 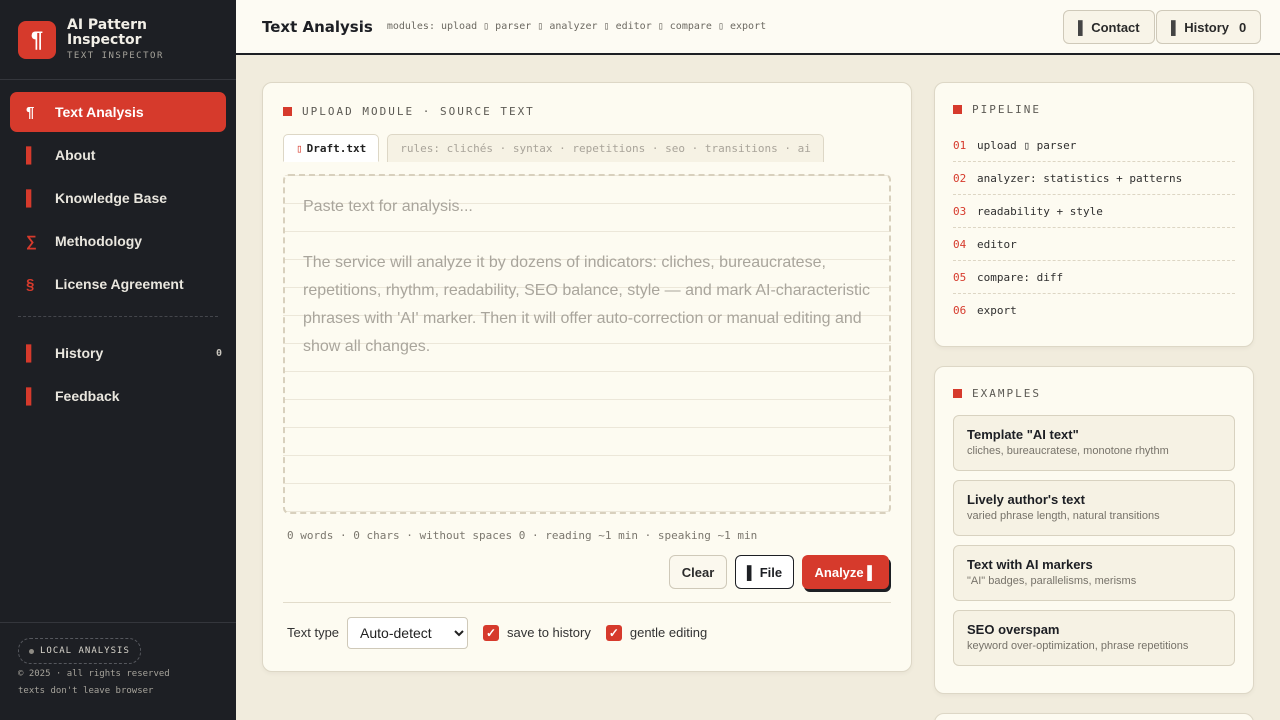 I want to click on history-button: ▌ History 0, so click(x=1209, y=27).